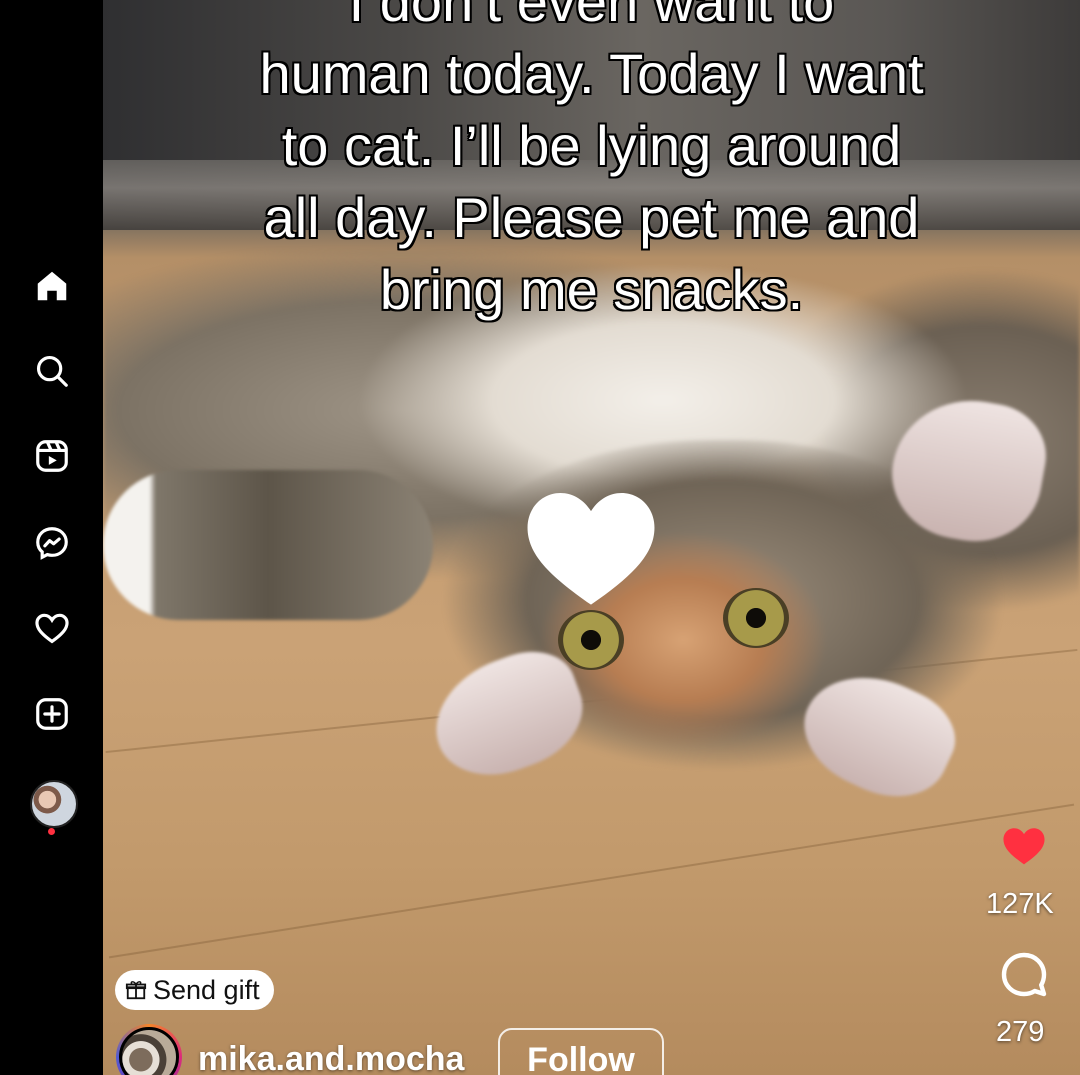 The height and width of the screenshot is (1075, 1080). Describe the element at coordinates (591, 217) in the screenshot. I see `caption-line: all day. Please pet me and` at that location.